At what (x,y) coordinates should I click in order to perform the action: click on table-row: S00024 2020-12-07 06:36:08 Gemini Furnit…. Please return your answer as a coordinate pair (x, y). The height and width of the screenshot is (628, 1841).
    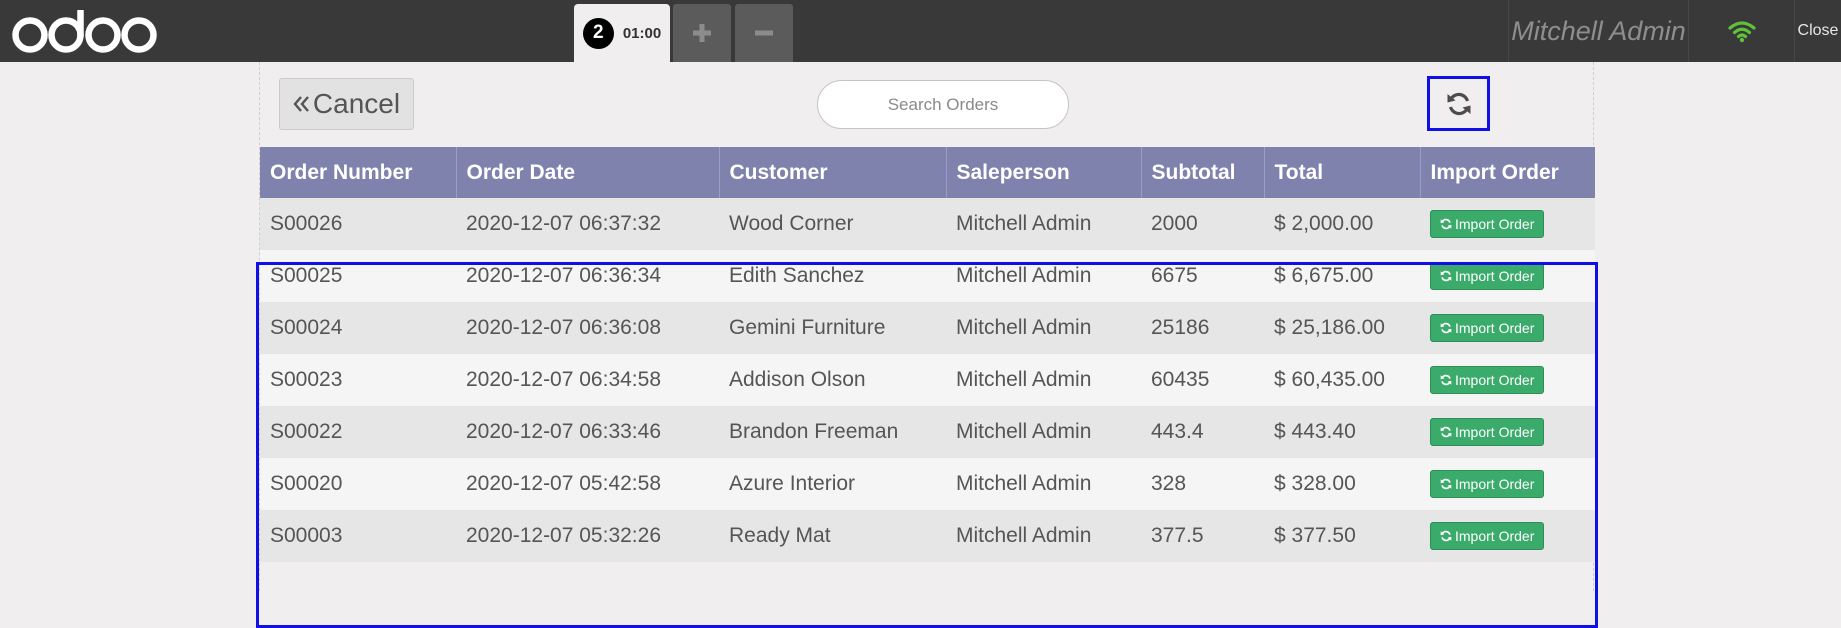
    Looking at the image, I should click on (927, 328).